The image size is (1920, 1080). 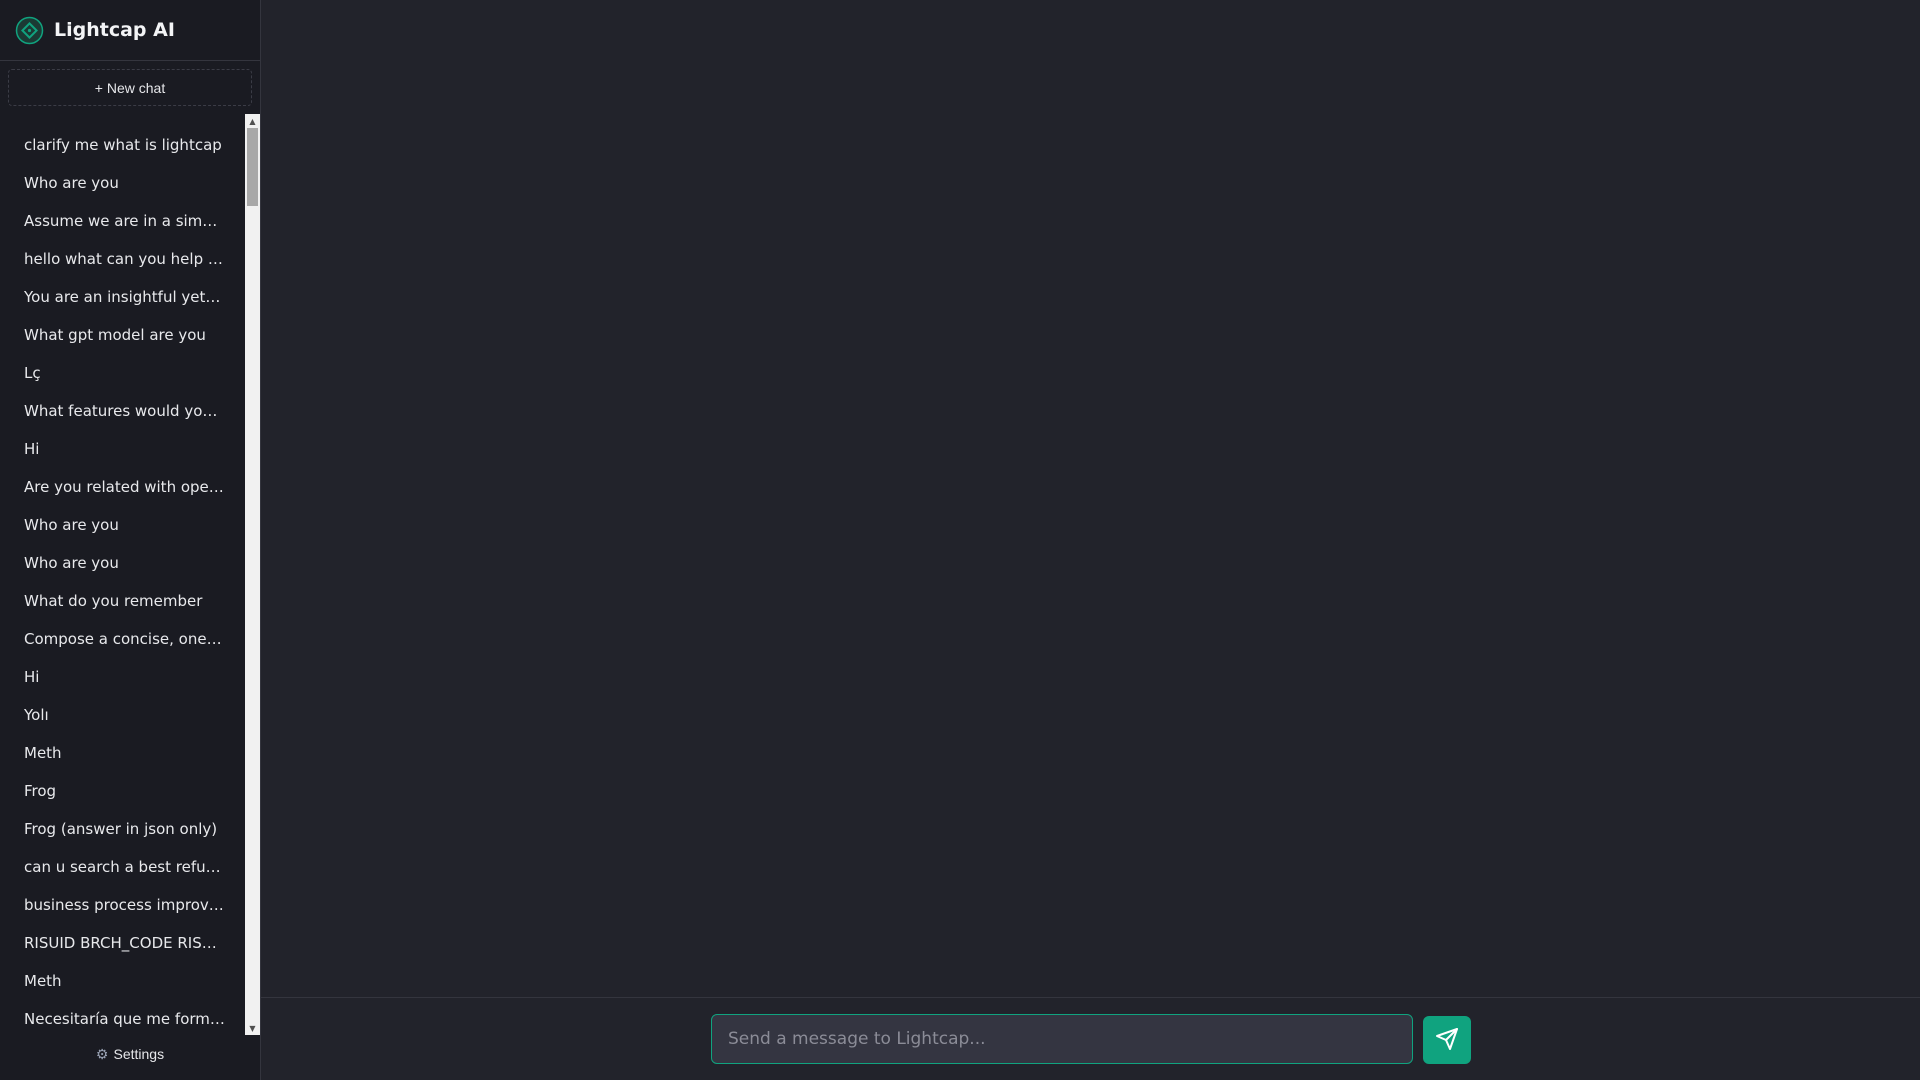 What do you see at coordinates (130, 87) in the screenshot?
I see `new-chat-button: + New chat` at bounding box center [130, 87].